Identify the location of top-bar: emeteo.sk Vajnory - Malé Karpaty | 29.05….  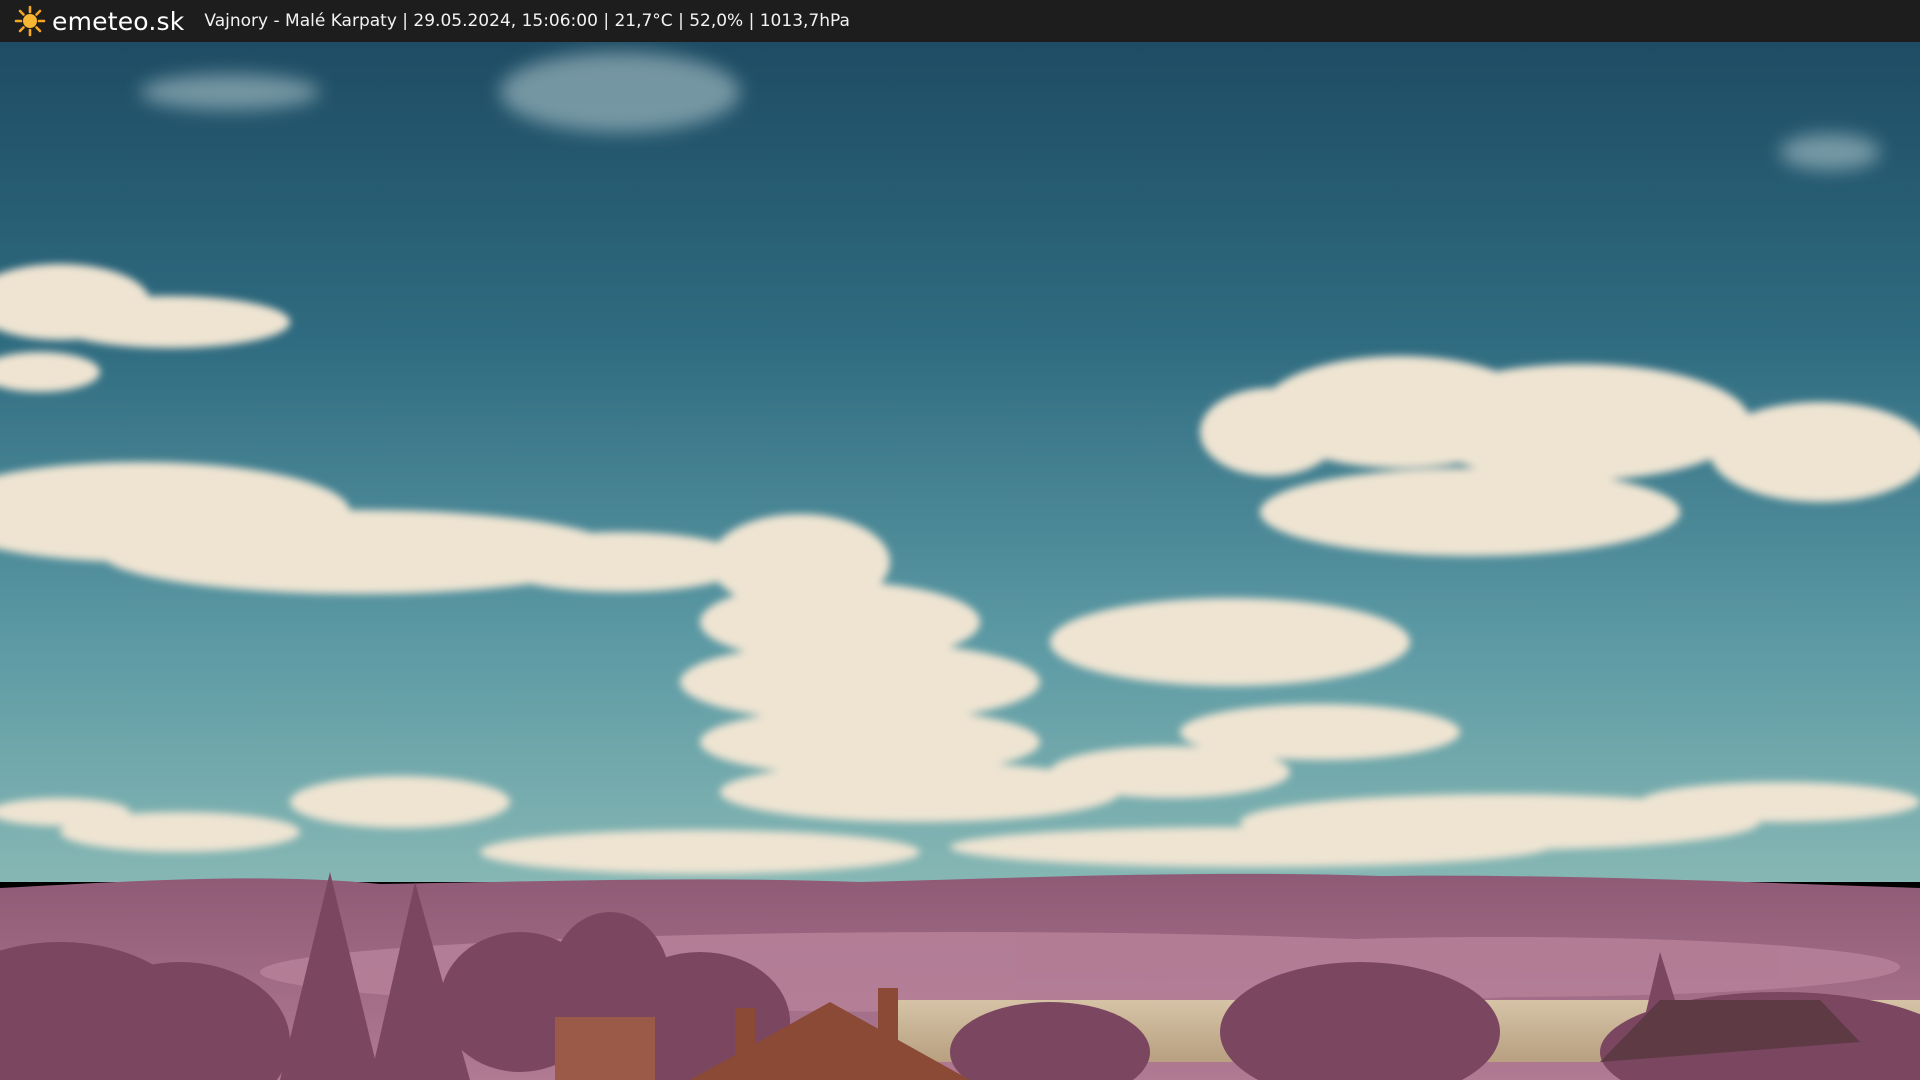
(960, 21).